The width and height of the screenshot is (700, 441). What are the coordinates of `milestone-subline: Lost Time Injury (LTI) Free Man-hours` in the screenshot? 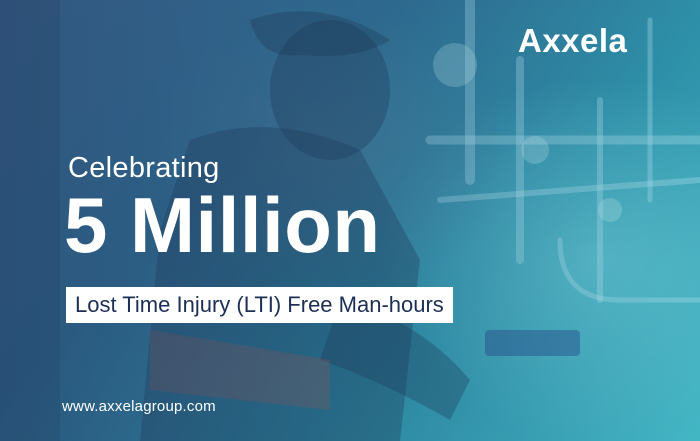 It's located at (259, 305).